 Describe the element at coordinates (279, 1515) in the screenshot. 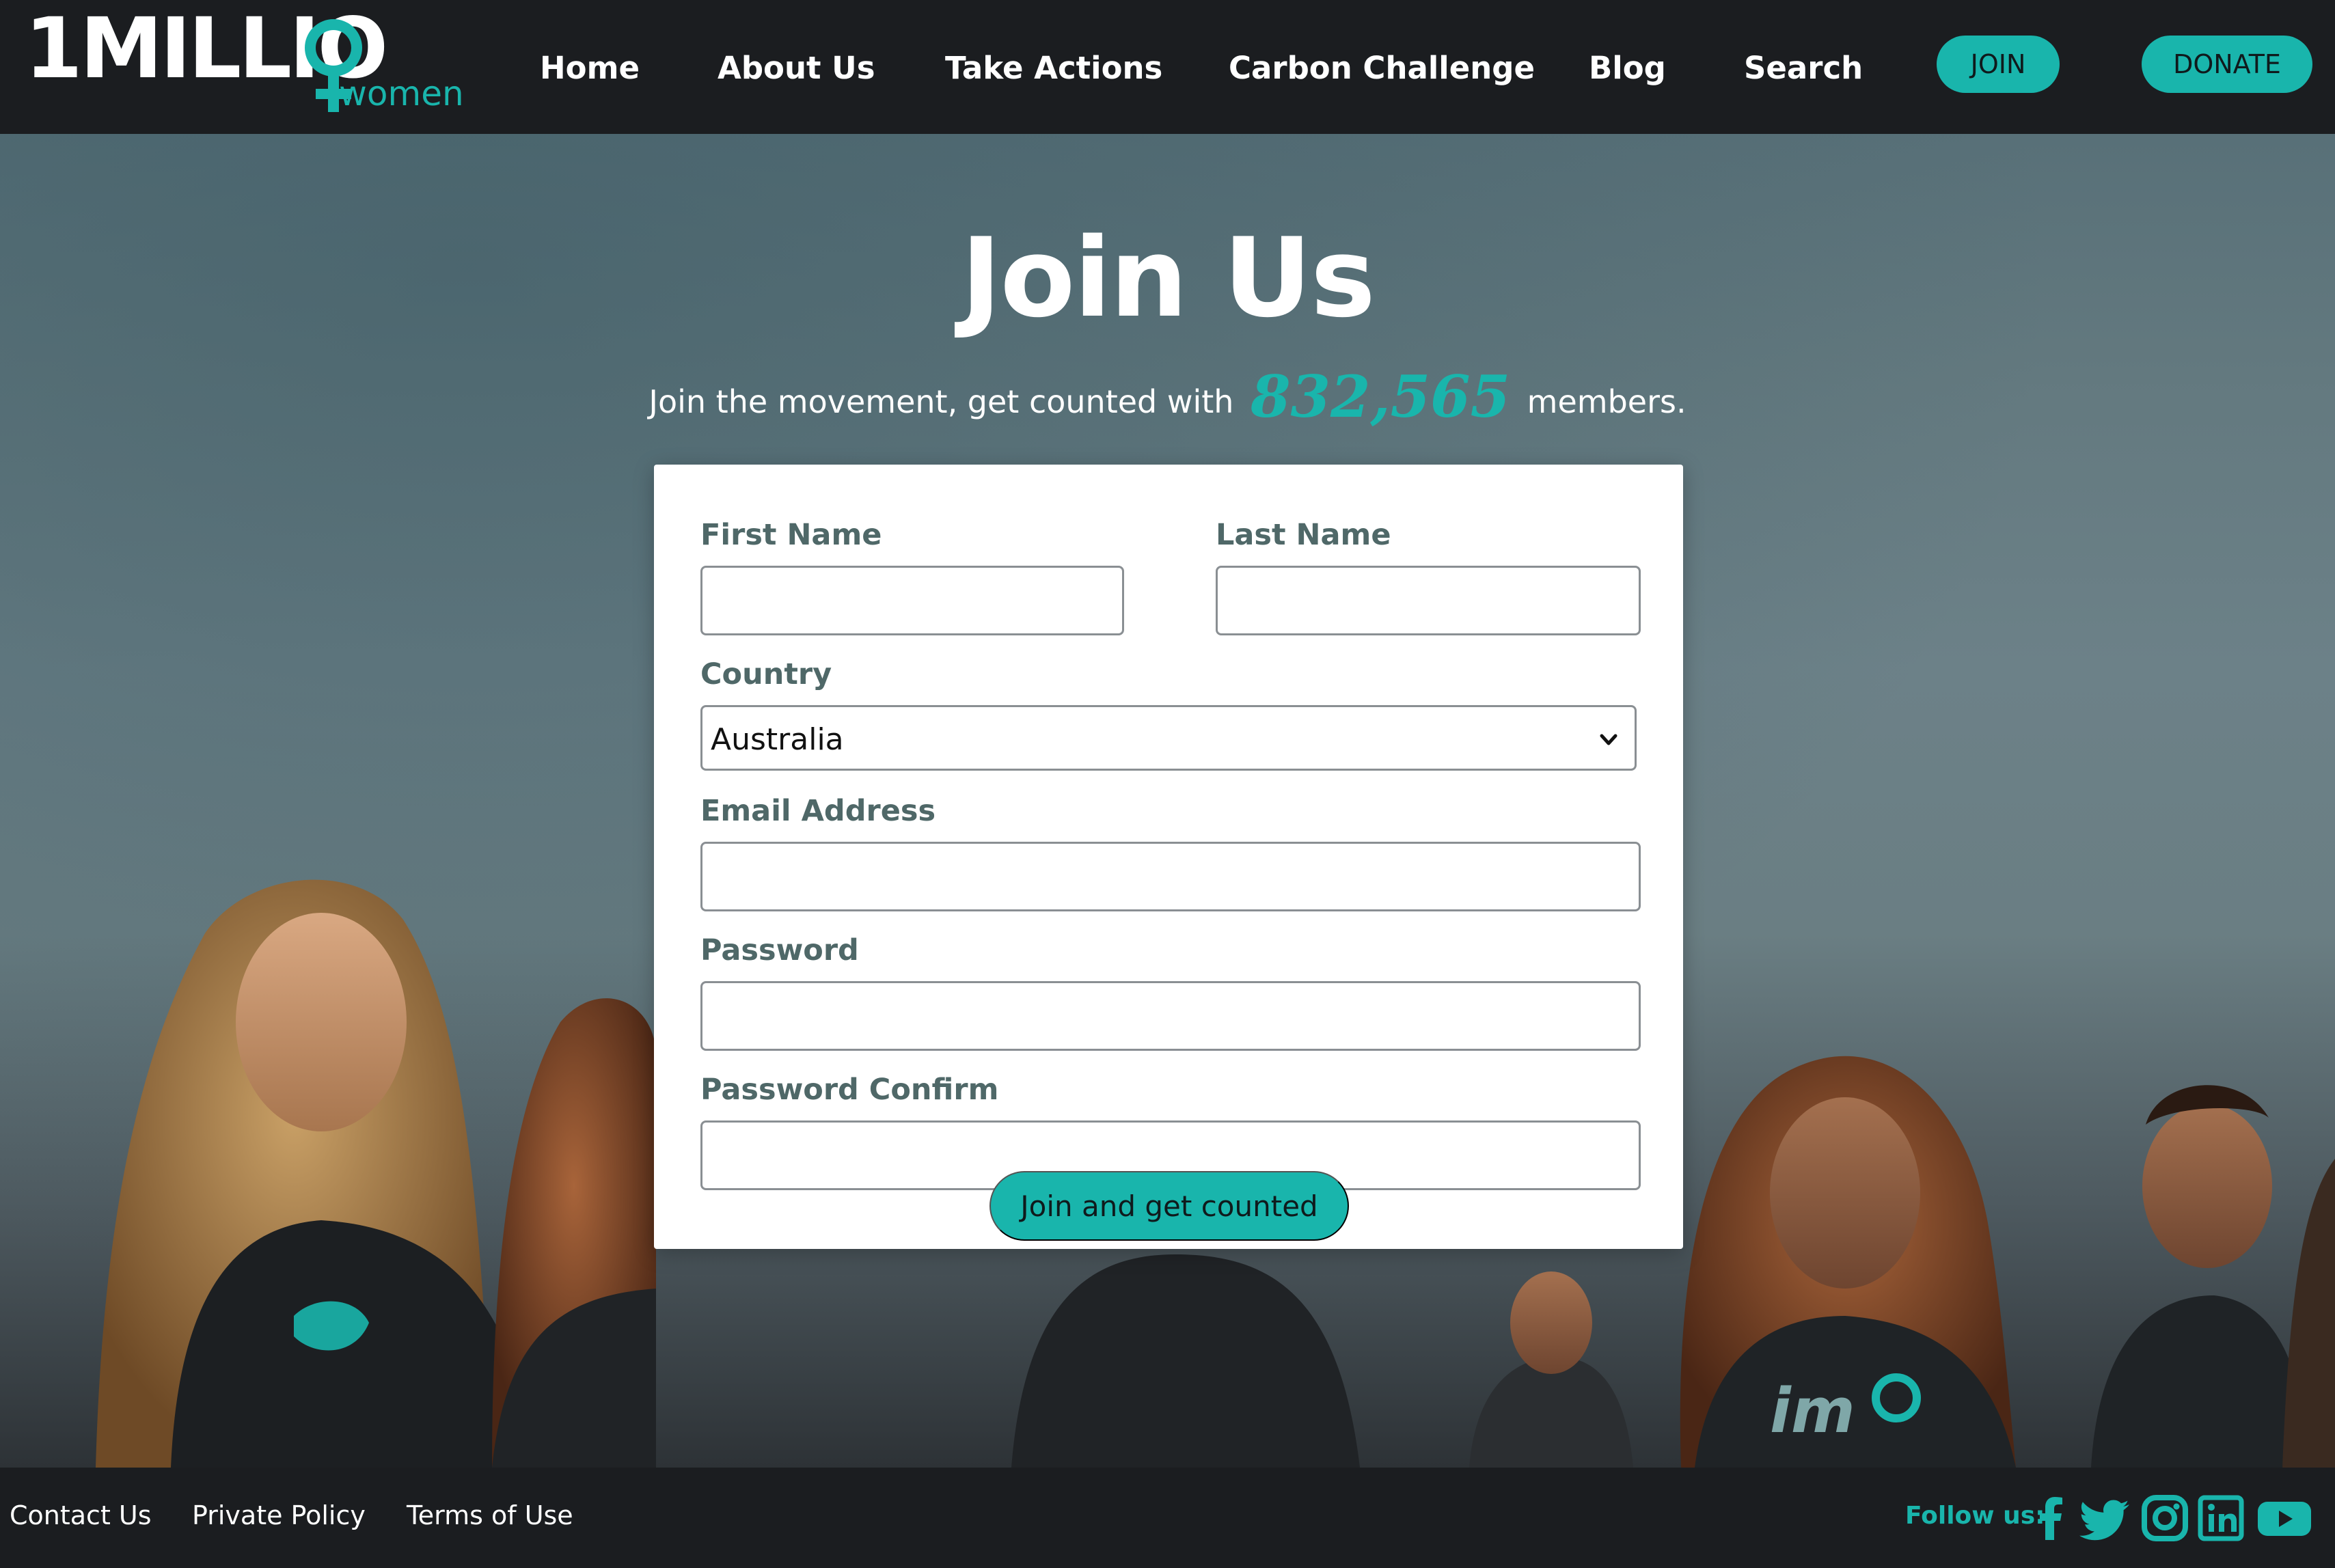

I see `footer-private-policy: Private Policy` at that location.